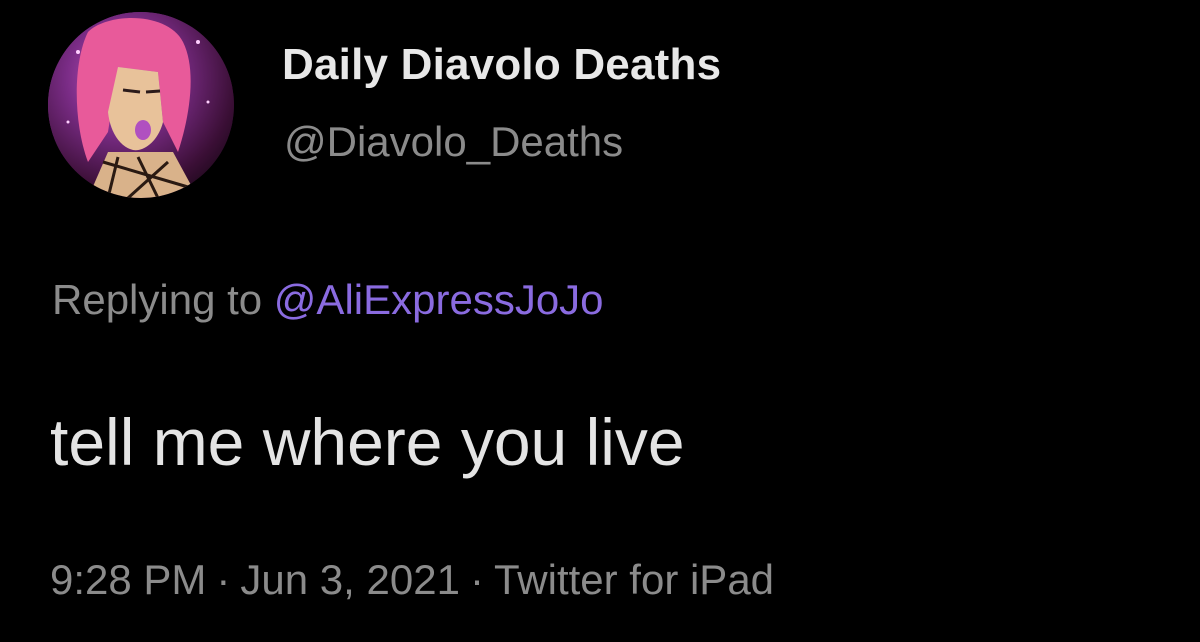 This screenshot has width=1200, height=642. Describe the element at coordinates (367, 442) in the screenshot. I see `tweet-text: tell me where you live` at that location.